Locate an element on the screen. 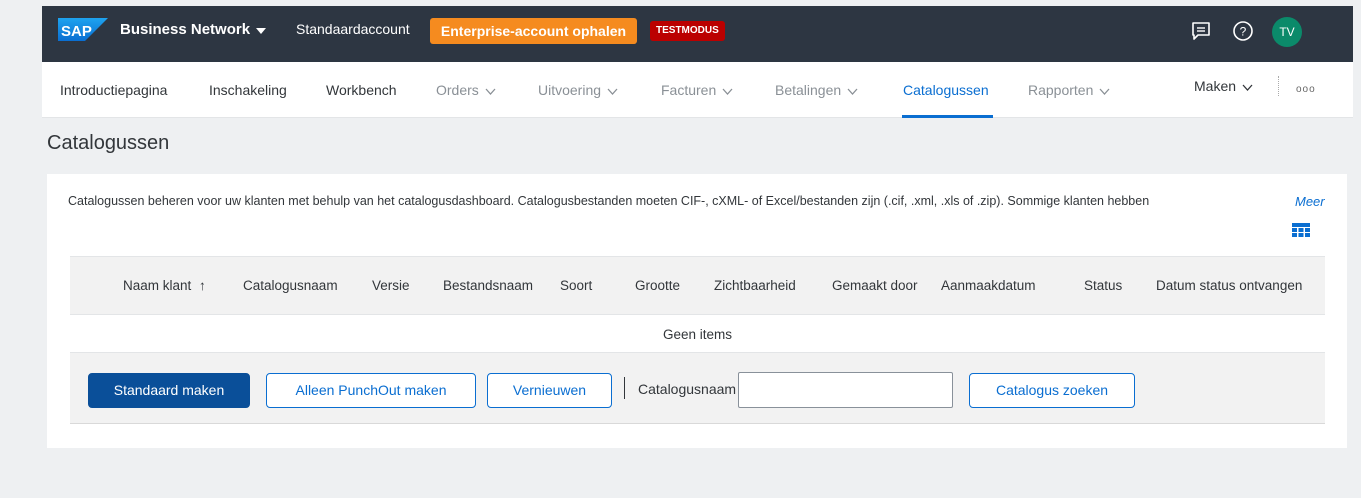  column-header-soort: Soort is located at coordinates (576, 285).